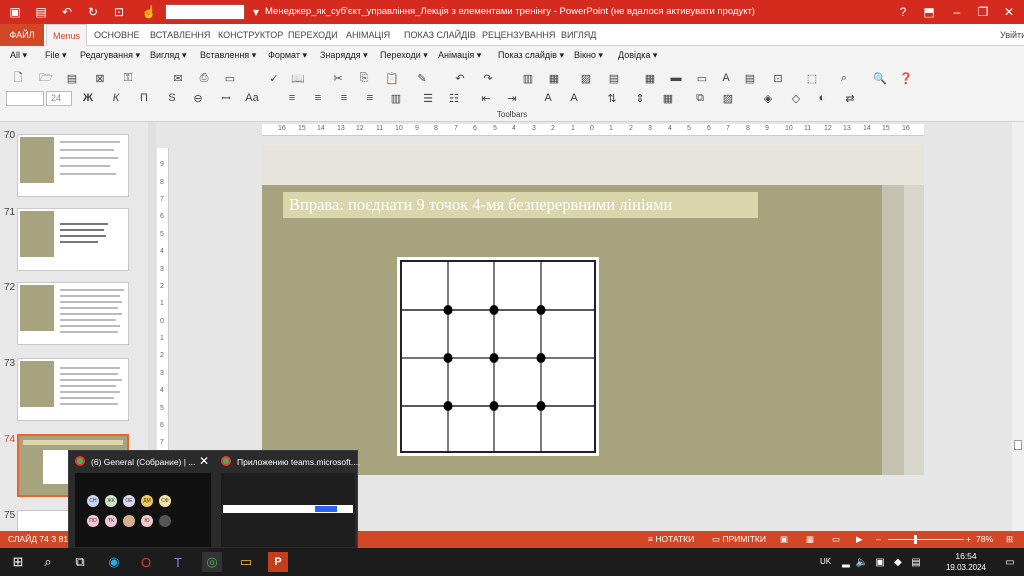  Describe the element at coordinates (822, 98) in the screenshot. I see `shape-effects-icon: ◐` at that location.